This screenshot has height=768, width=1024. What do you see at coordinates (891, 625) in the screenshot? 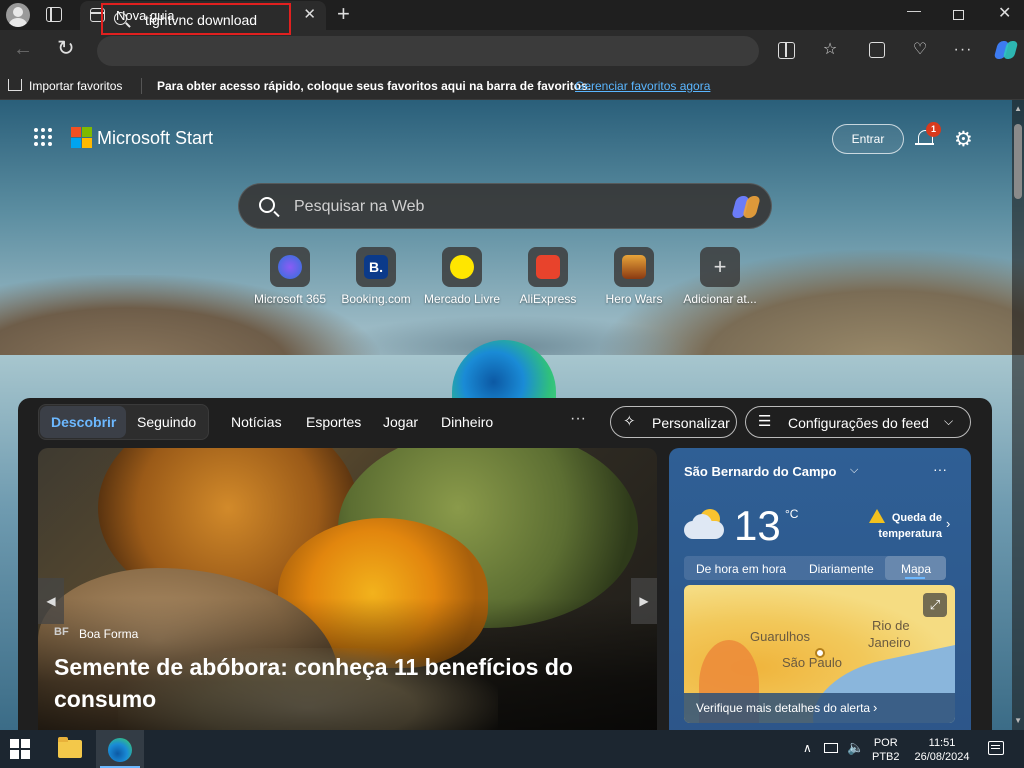
I see `map-label-rio: Rio de` at bounding box center [891, 625].